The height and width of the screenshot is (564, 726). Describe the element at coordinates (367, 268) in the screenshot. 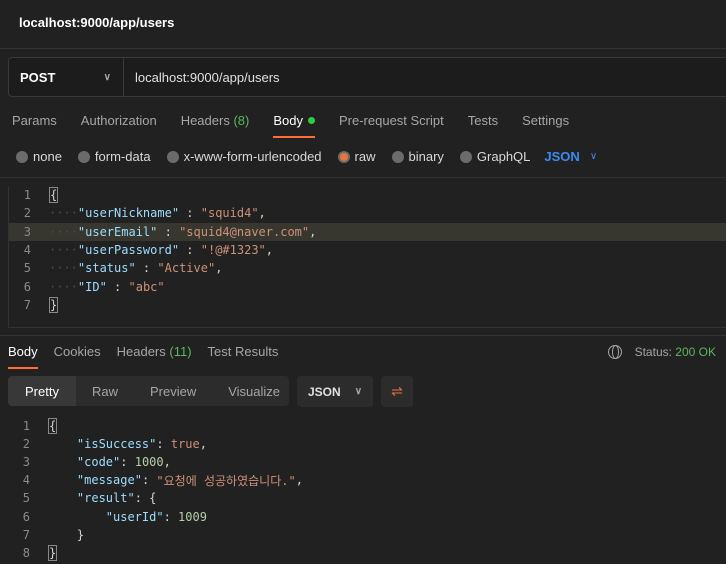

I see `code-line: 5 ···· "status" : "Active",` at that location.